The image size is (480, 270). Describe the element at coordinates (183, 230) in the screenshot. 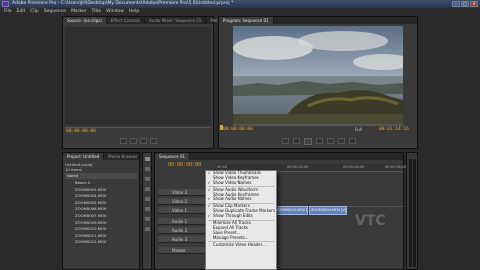

I see `track-header-a2: Audio 2` at that location.